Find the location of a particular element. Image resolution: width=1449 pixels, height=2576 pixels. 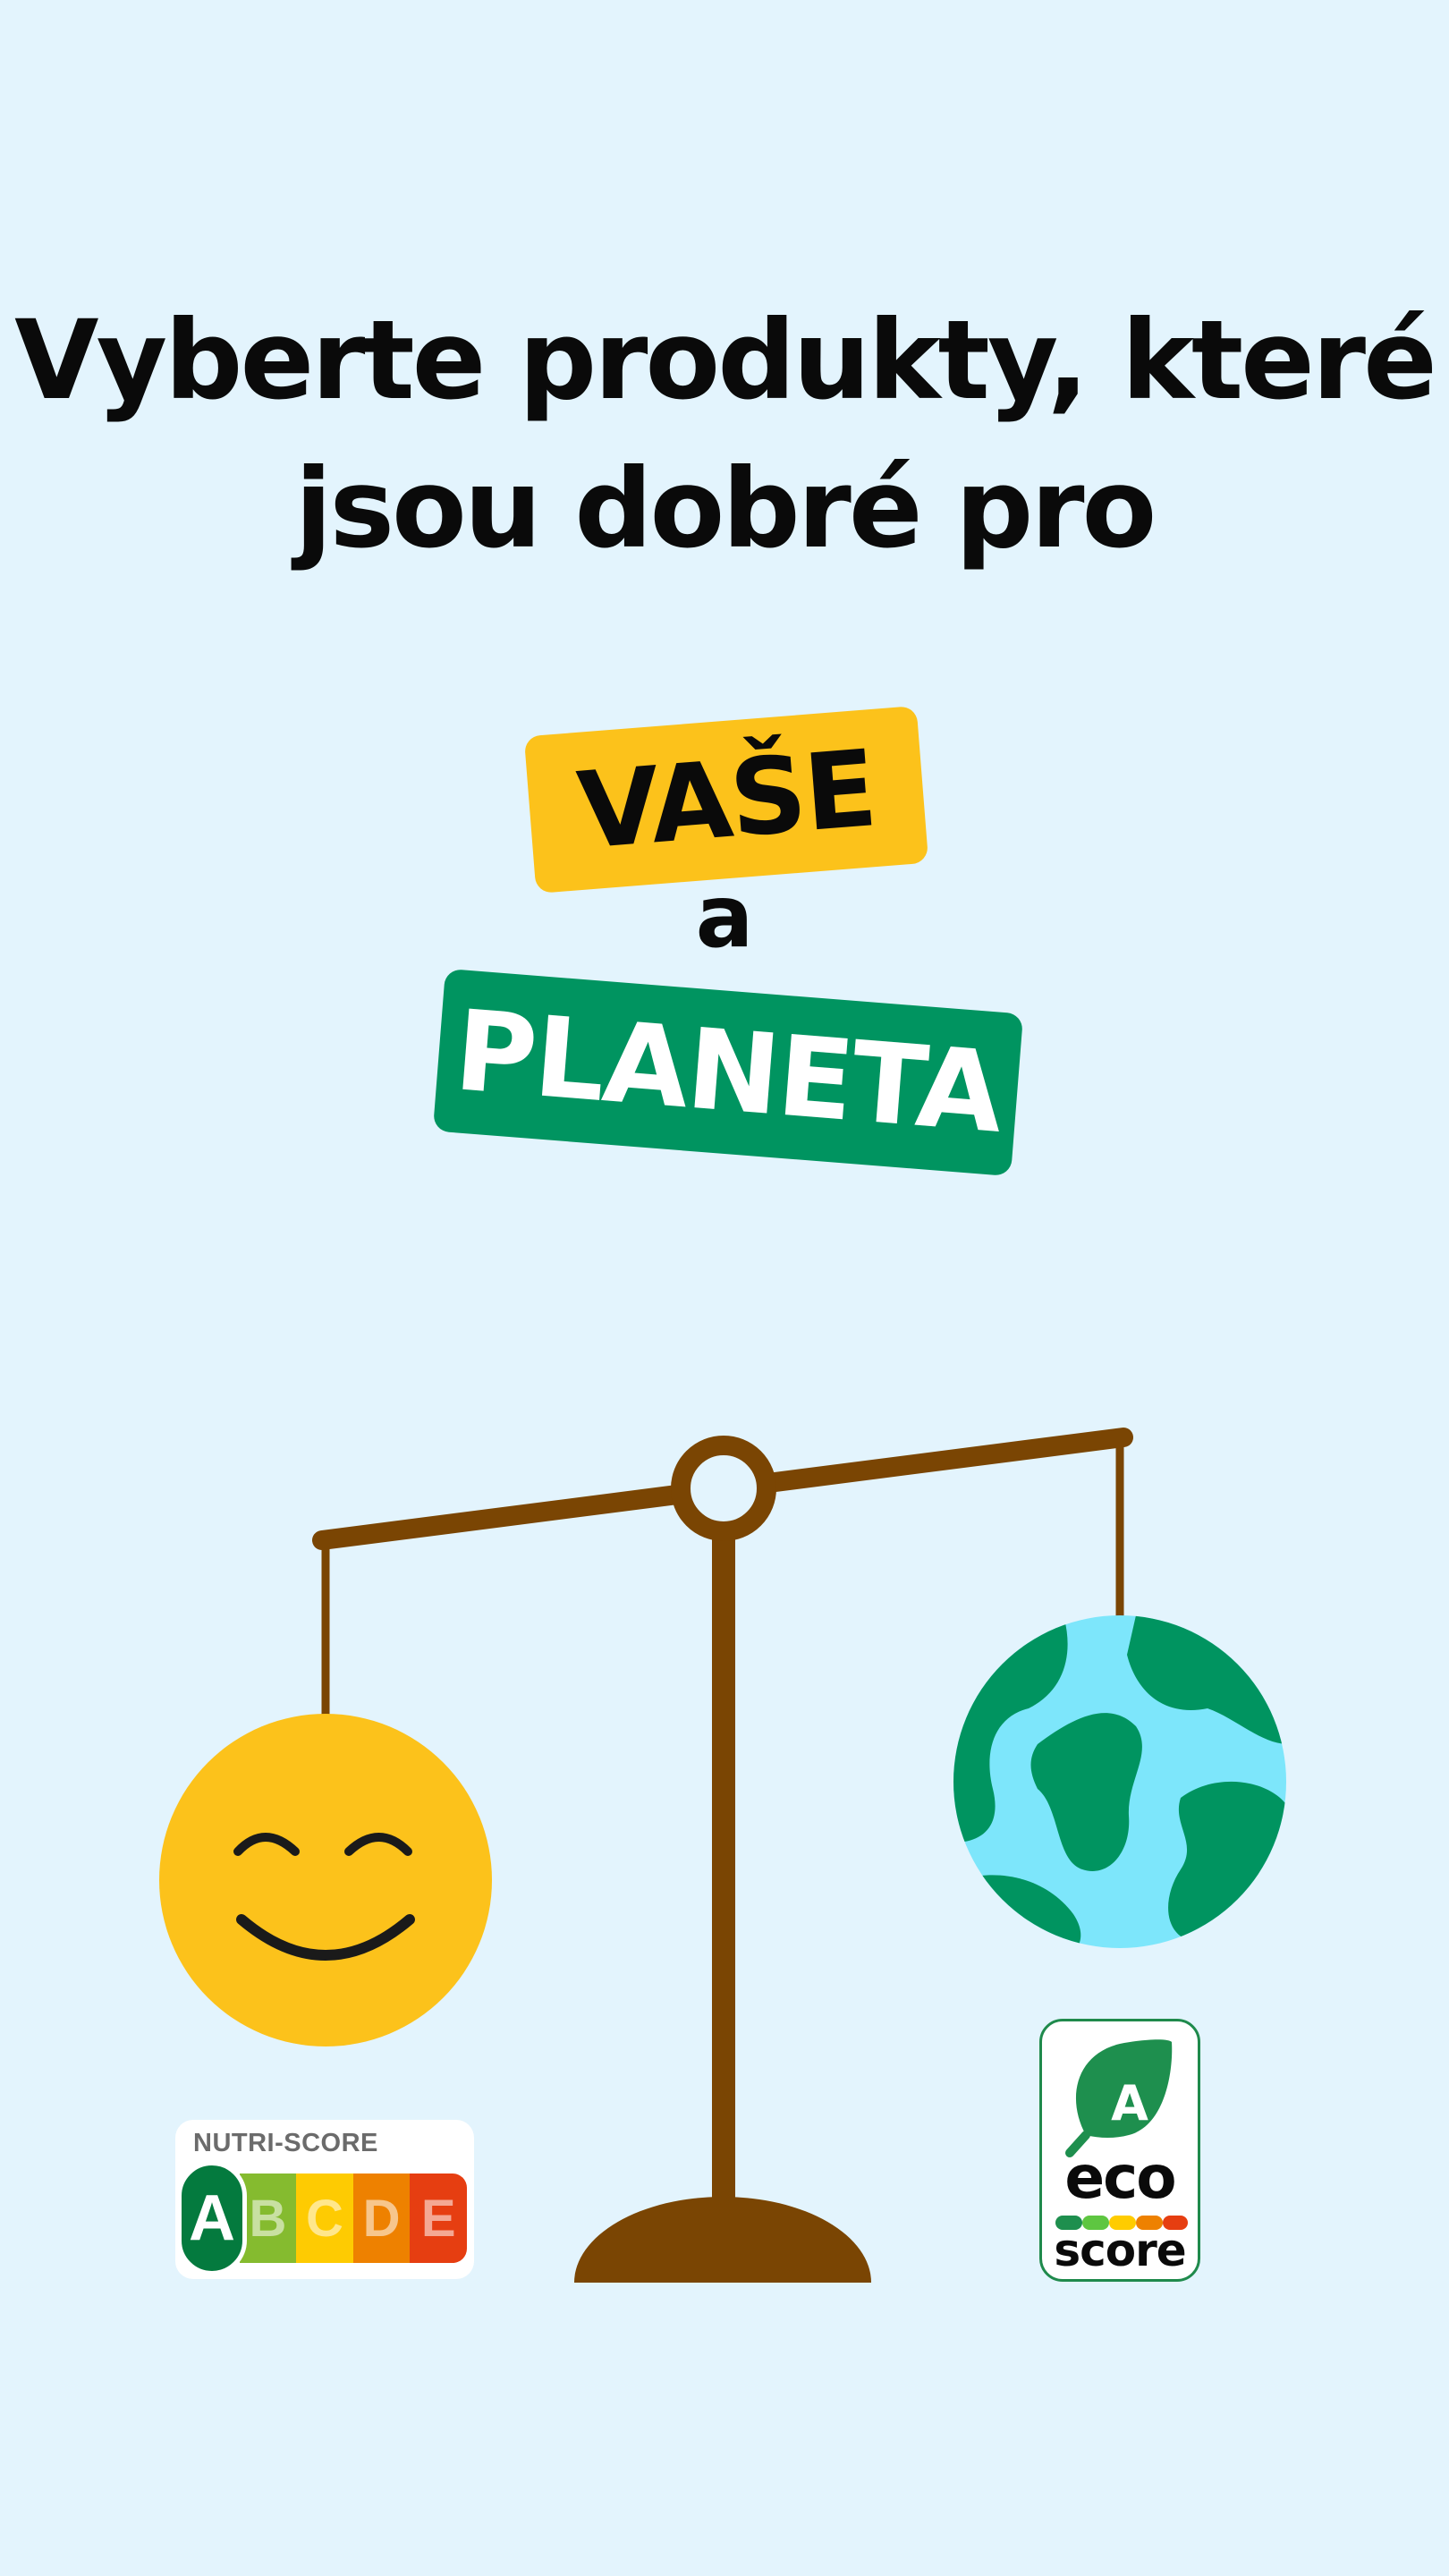

nutri-grade-c: C is located at coordinates (324, 2218).